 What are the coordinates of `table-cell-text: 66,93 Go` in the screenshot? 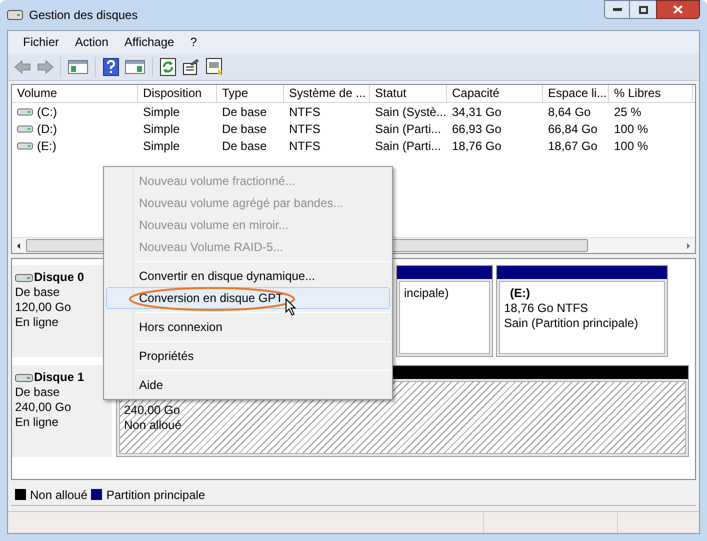 It's located at (477, 129).